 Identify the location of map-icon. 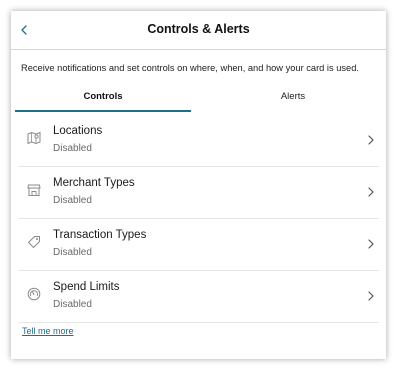
(34, 138).